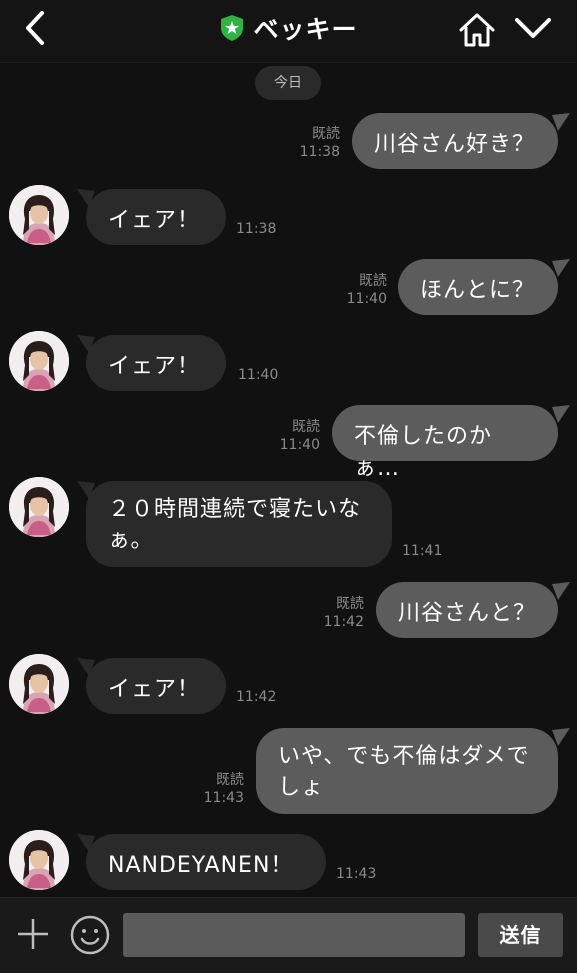 The image size is (577, 973). I want to click on plus-icon, so click(33, 934).